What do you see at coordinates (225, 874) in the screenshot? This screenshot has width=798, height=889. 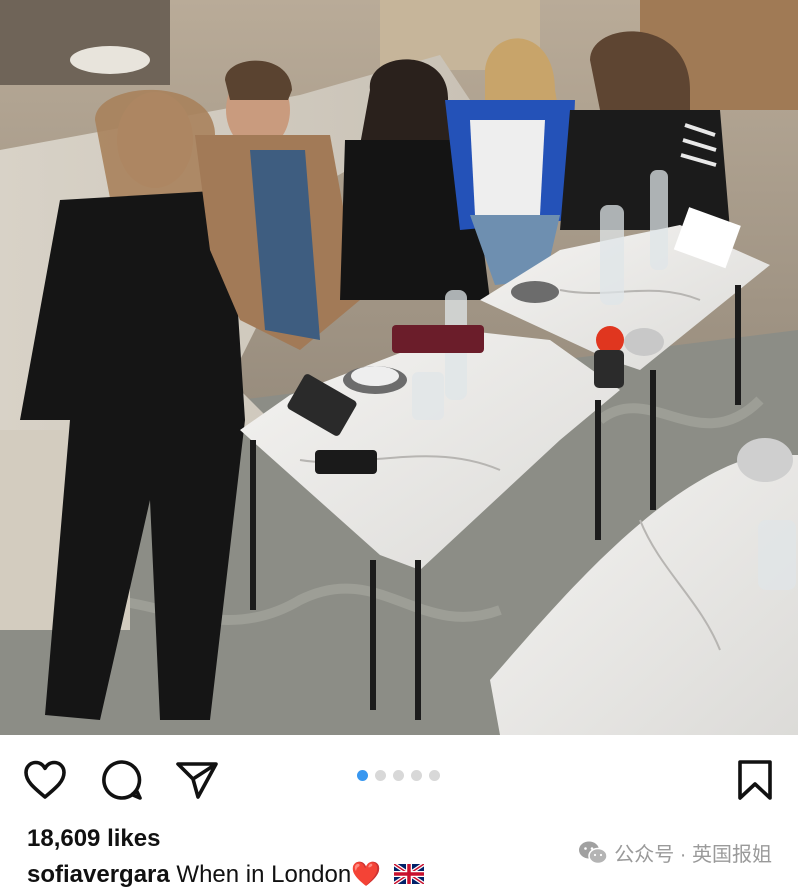 I see `post-caption: sofiavergara When in London❤️` at bounding box center [225, 874].